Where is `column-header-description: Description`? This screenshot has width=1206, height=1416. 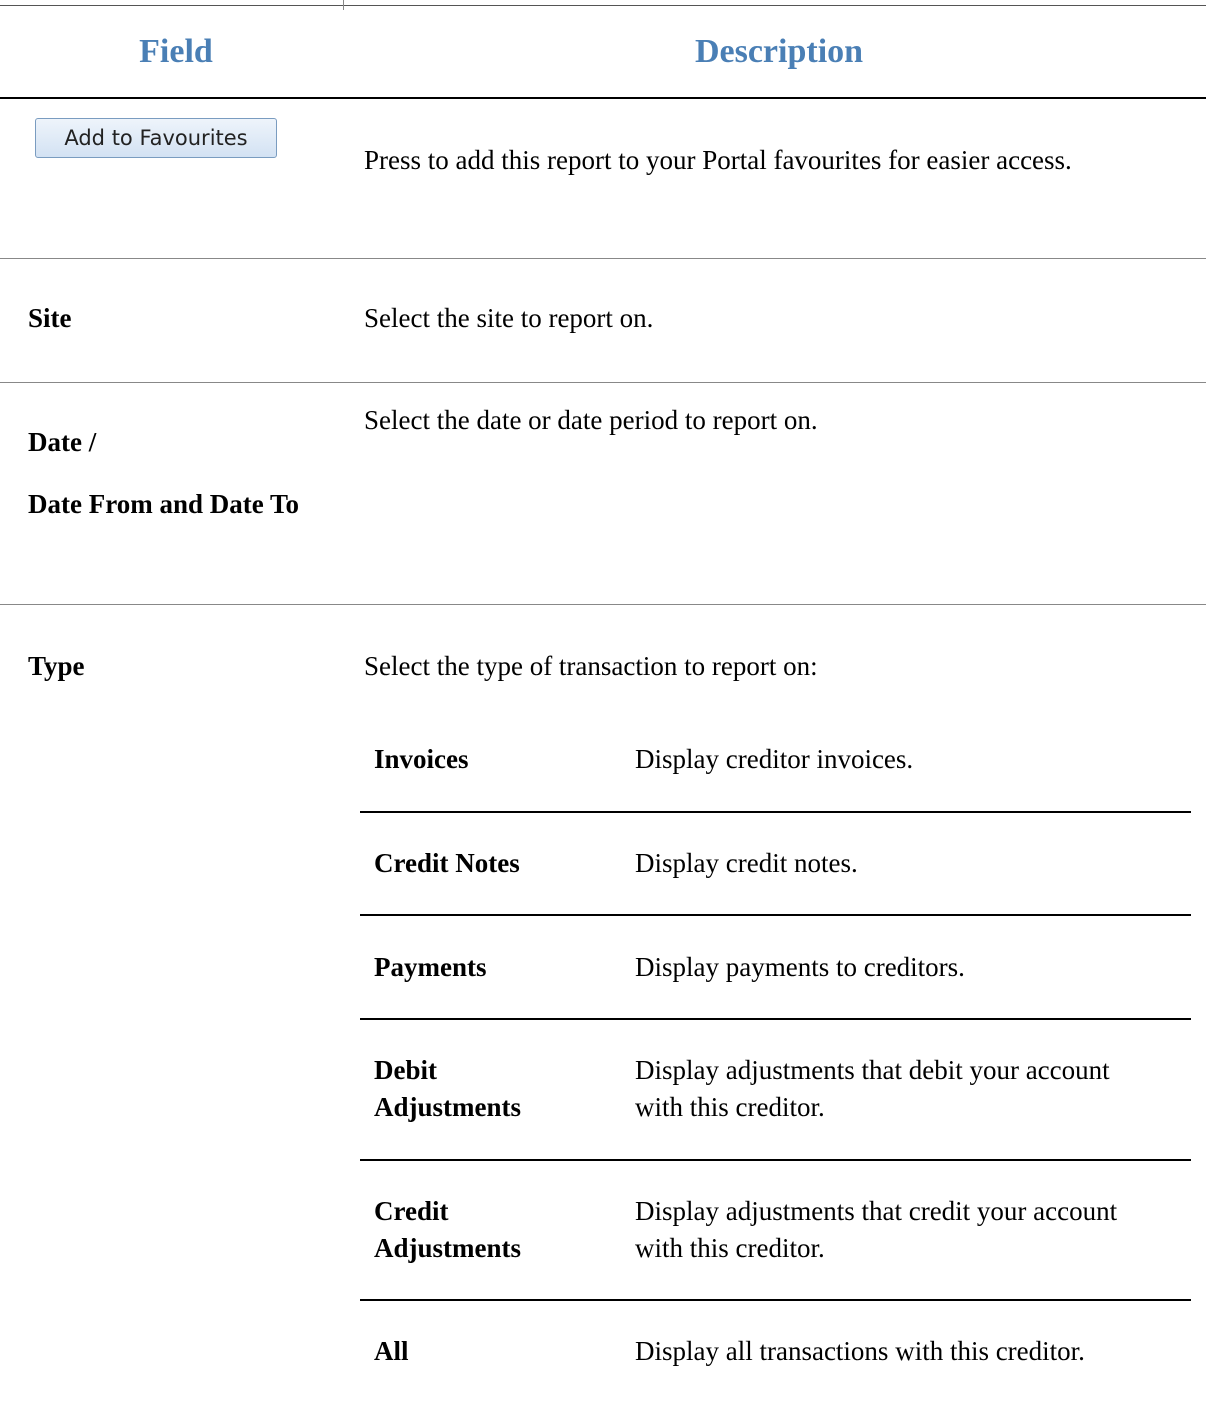
column-header-description: Description is located at coordinates (779, 51).